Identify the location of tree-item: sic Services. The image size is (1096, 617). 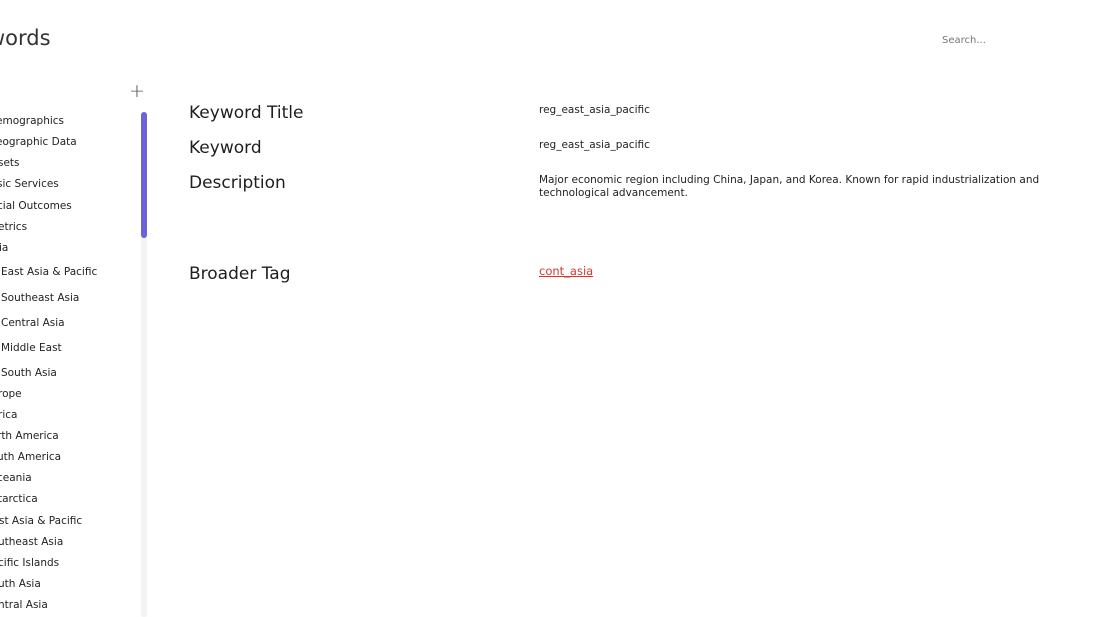
(29, 184).